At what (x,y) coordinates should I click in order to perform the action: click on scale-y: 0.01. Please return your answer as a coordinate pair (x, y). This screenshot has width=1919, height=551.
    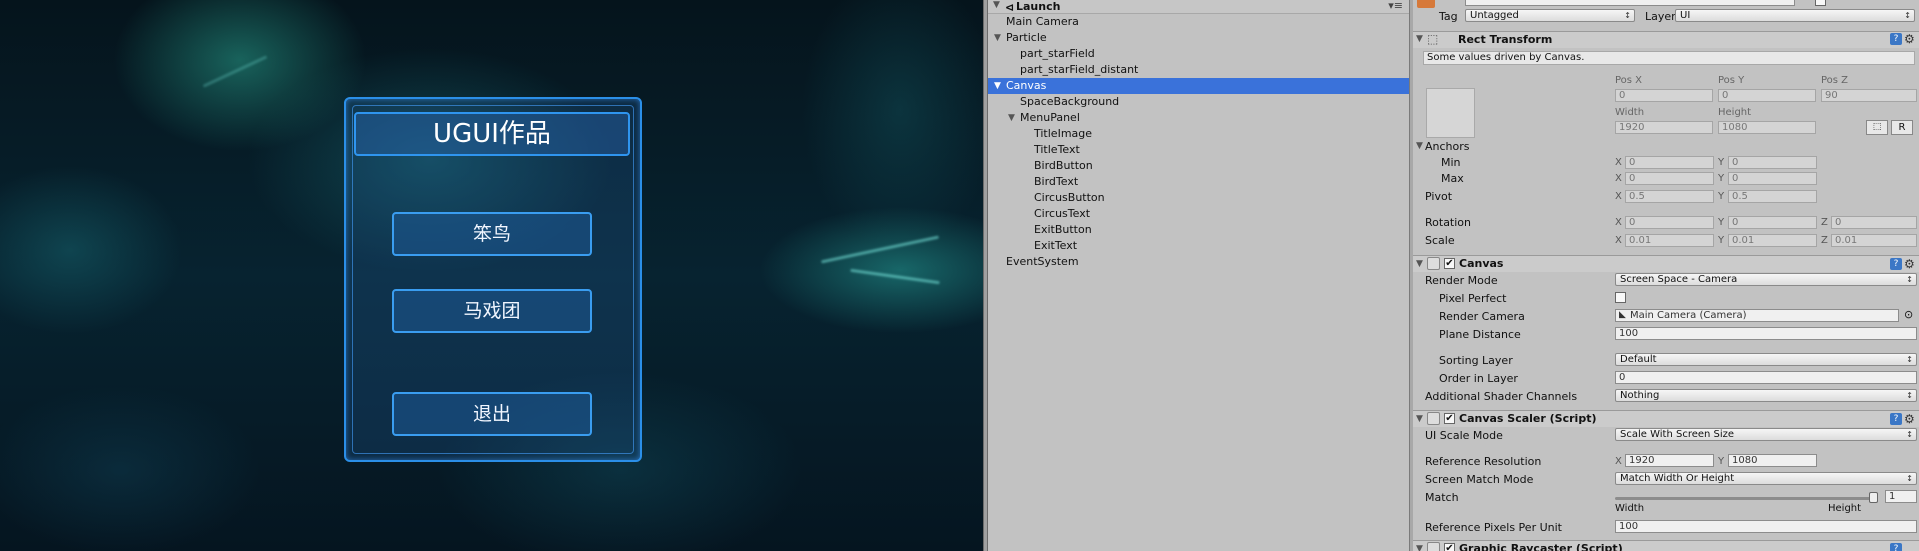
    Looking at the image, I should click on (1772, 240).